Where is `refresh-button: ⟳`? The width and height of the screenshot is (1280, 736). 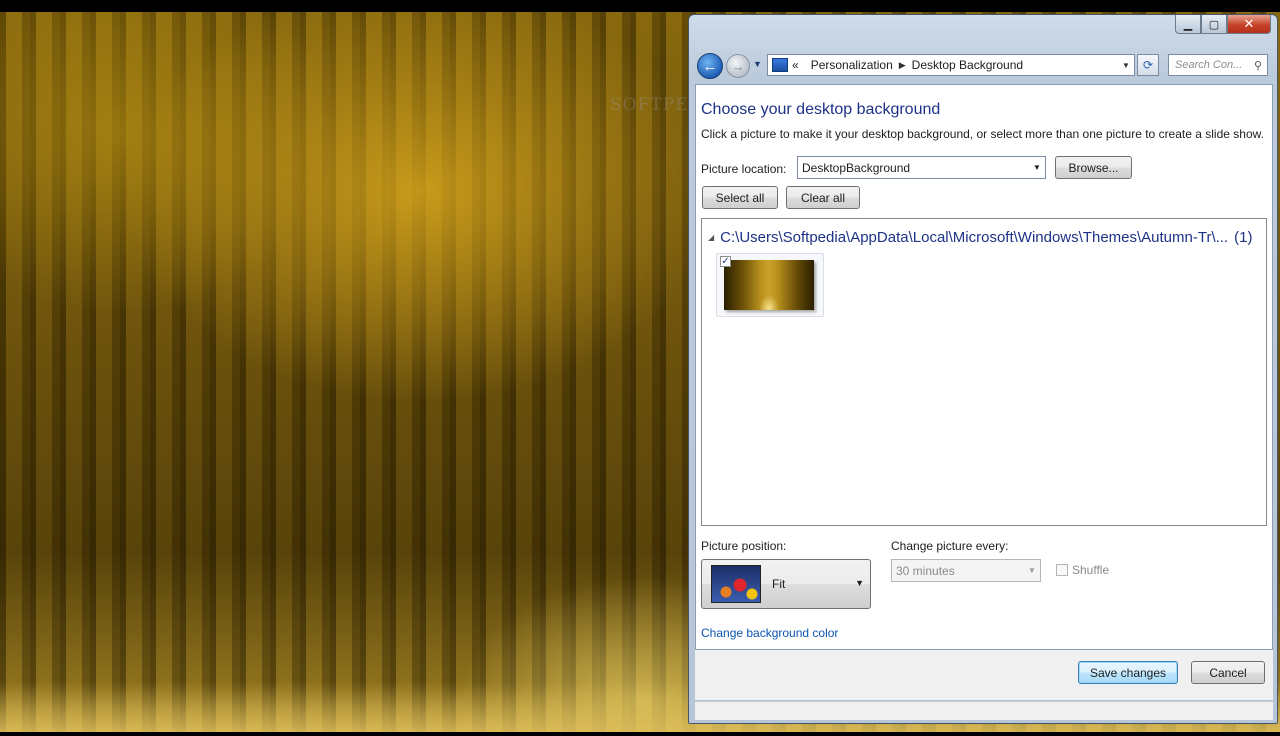 refresh-button: ⟳ is located at coordinates (1148, 65).